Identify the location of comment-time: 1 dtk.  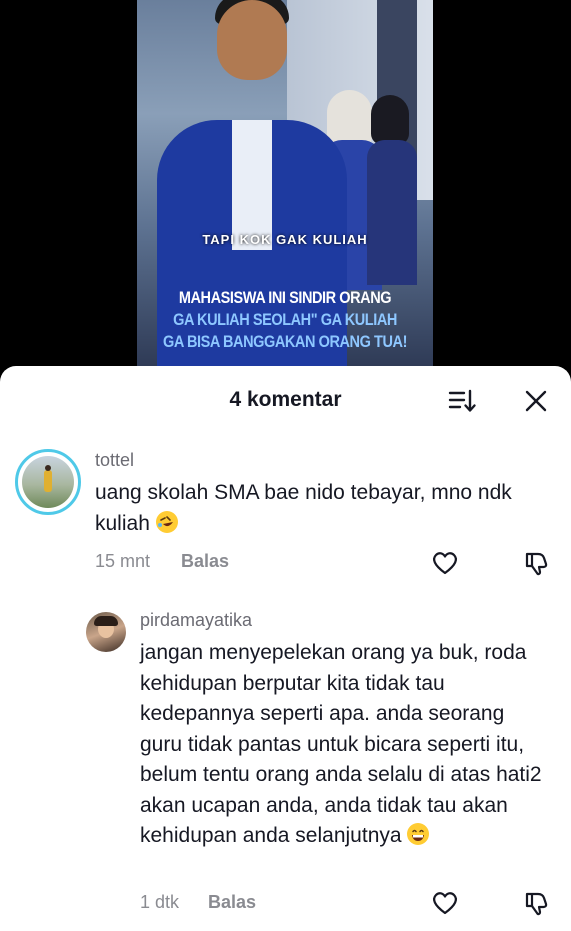
(160, 902).